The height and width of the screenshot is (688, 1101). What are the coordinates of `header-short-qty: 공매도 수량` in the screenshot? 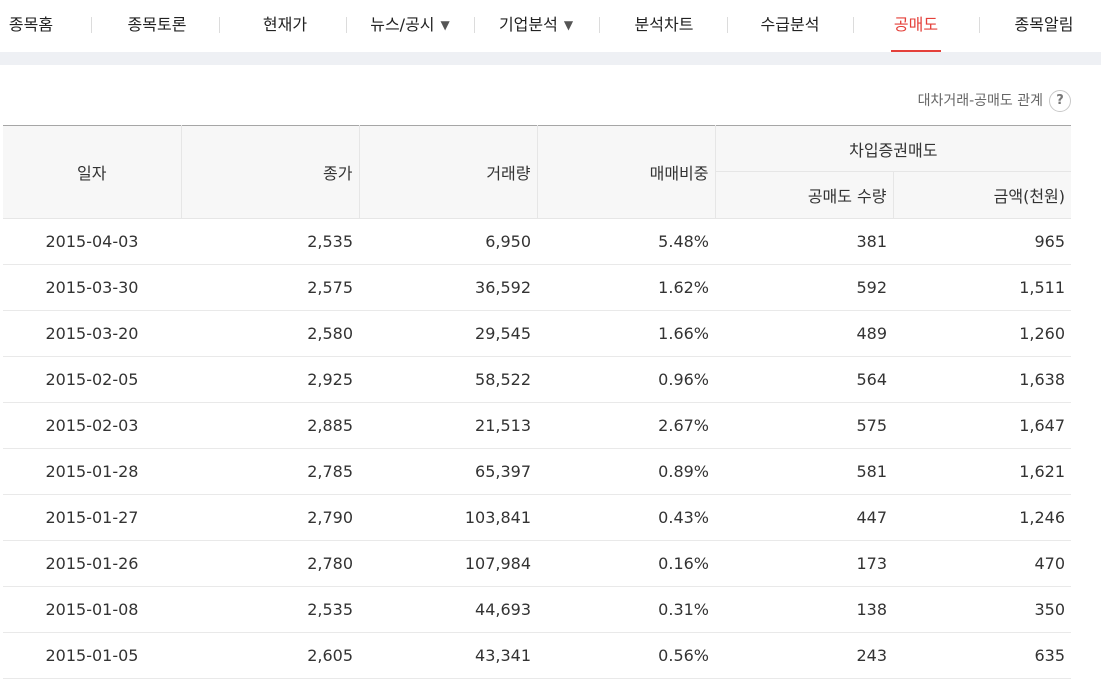 It's located at (804, 195).